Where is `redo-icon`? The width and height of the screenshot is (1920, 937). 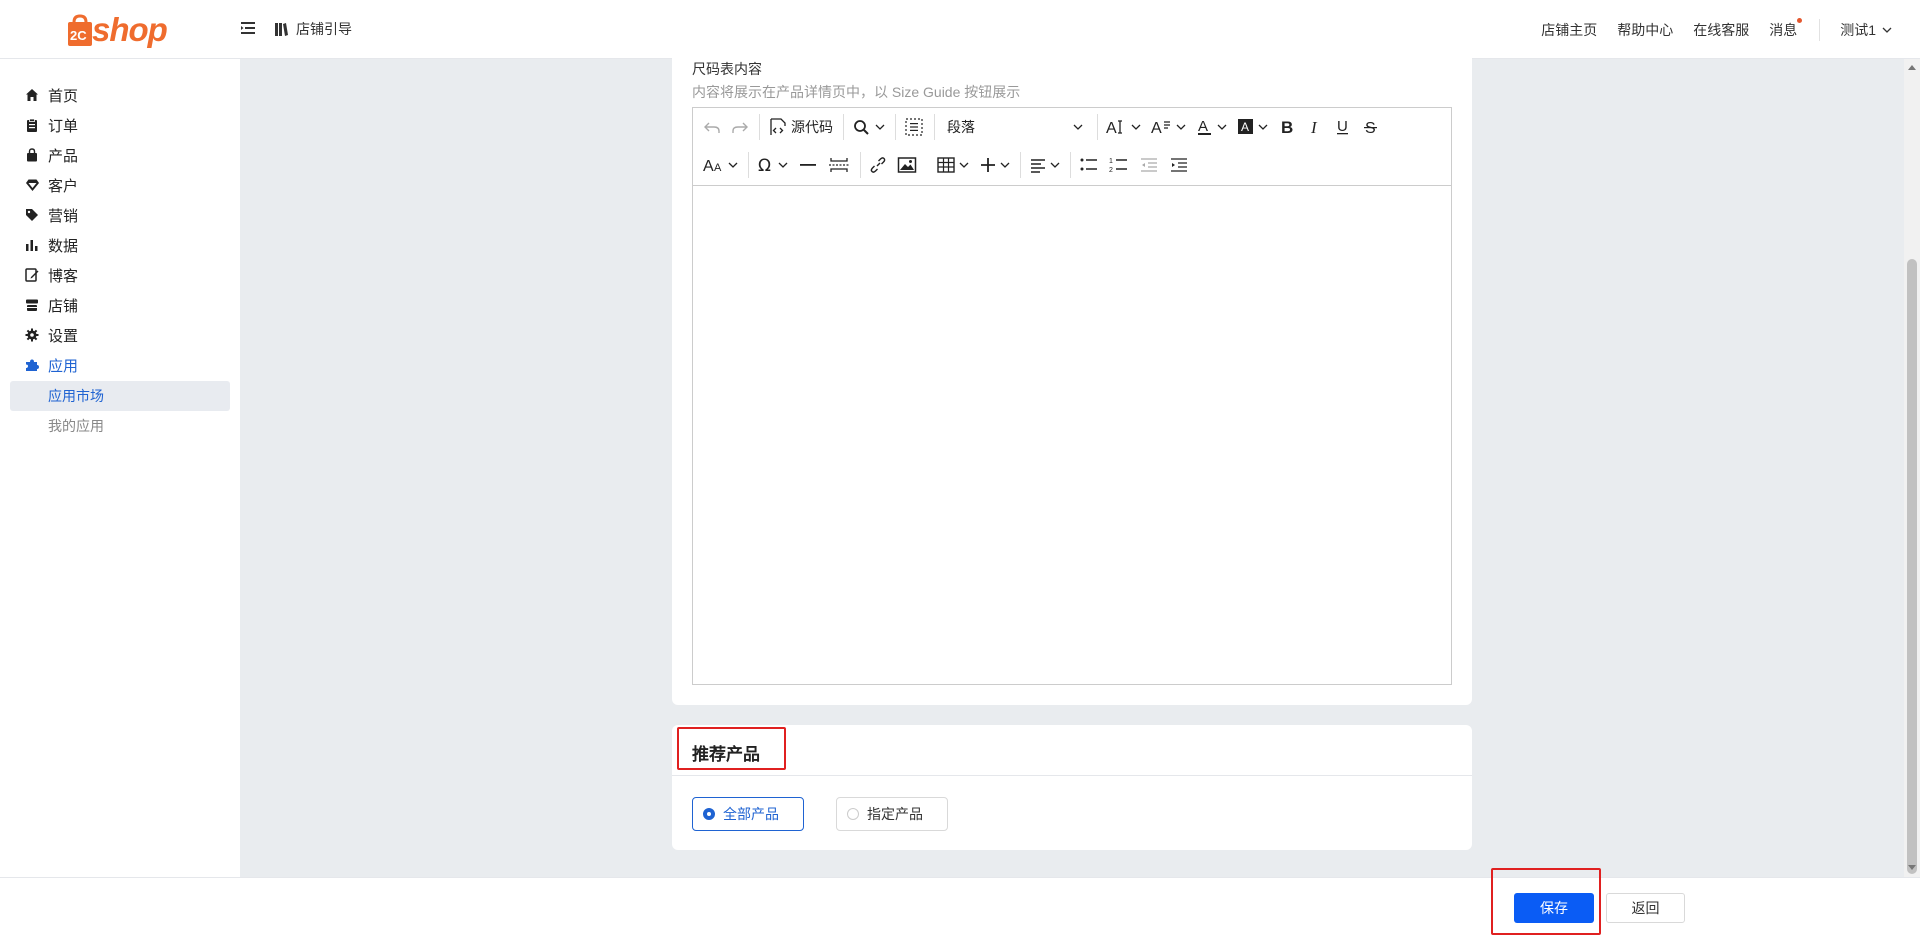
redo-icon is located at coordinates (740, 127).